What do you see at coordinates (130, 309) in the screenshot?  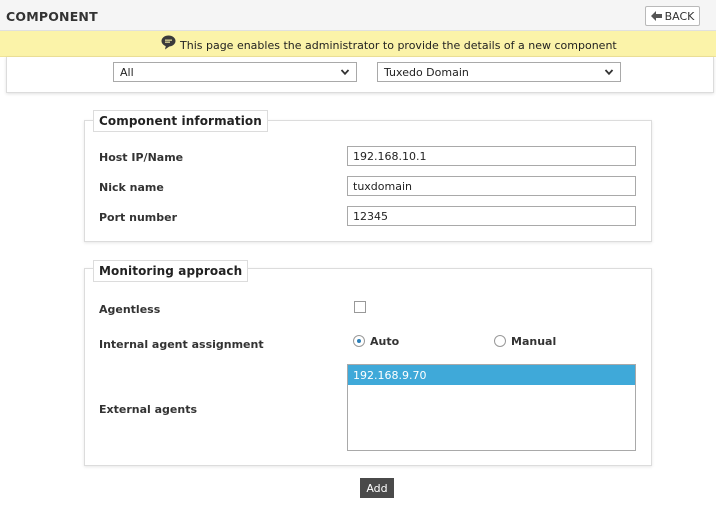 I see `agentless-label: Agentless` at bounding box center [130, 309].